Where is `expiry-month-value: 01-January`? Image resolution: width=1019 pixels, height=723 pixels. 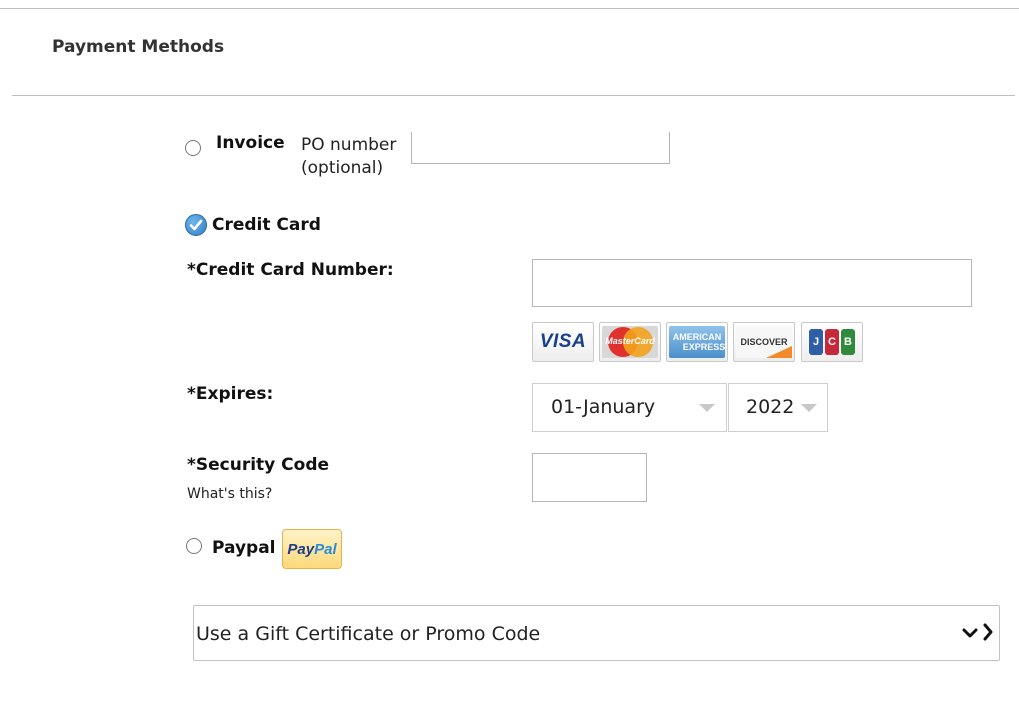
expiry-month-value: 01-January is located at coordinates (603, 407).